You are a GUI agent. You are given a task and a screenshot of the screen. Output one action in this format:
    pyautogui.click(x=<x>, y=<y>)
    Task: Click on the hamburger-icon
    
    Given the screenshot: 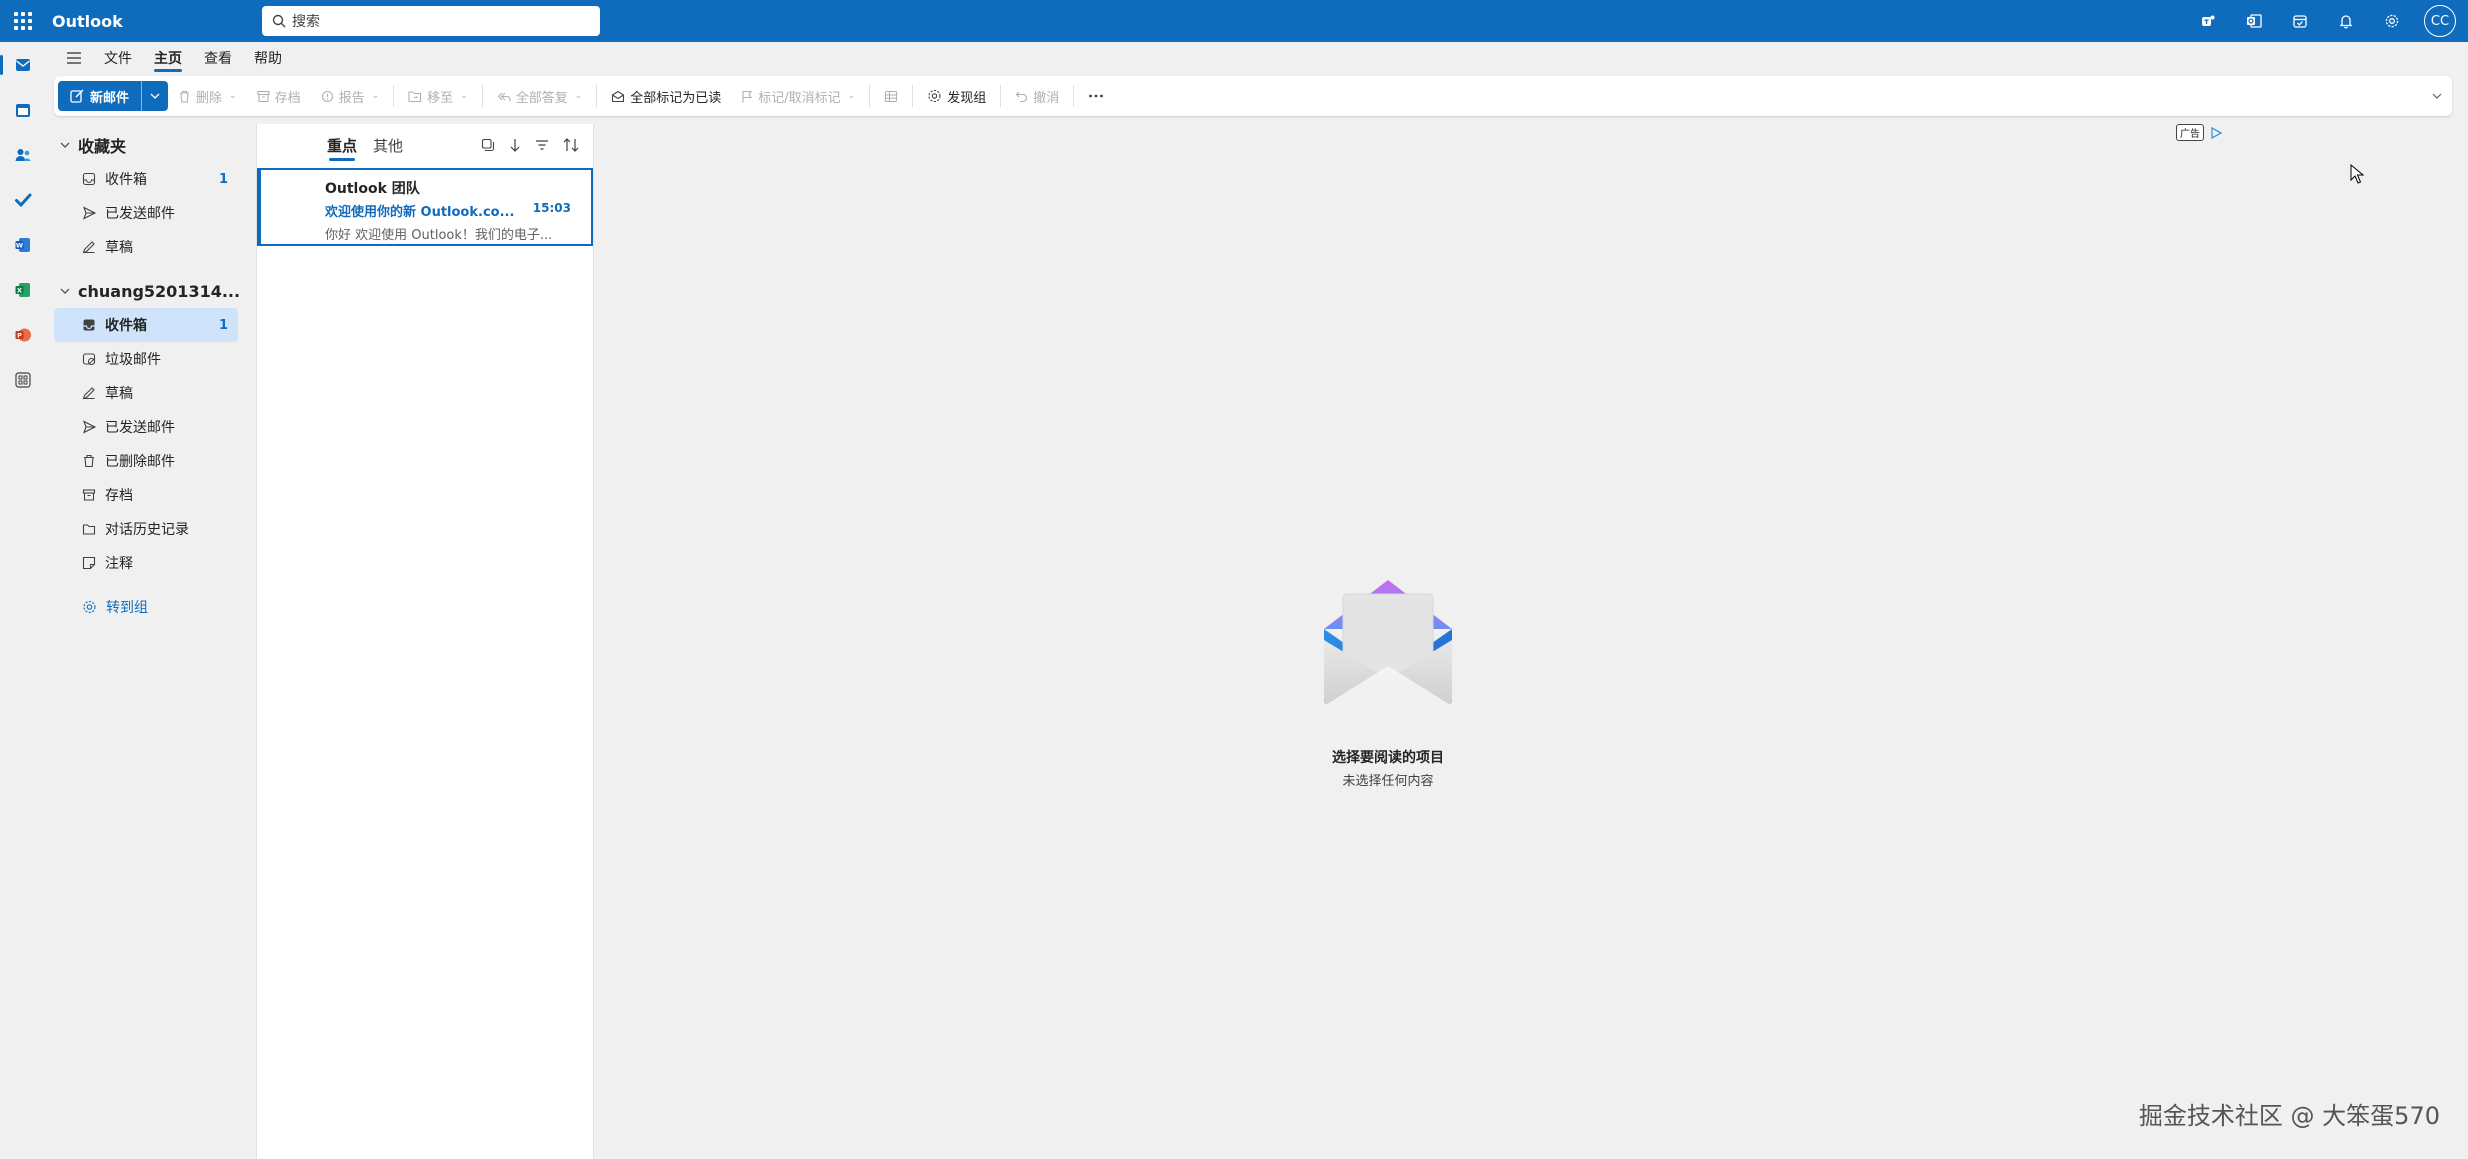 What is the action you would take?
    pyautogui.click(x=74, y=58)
    